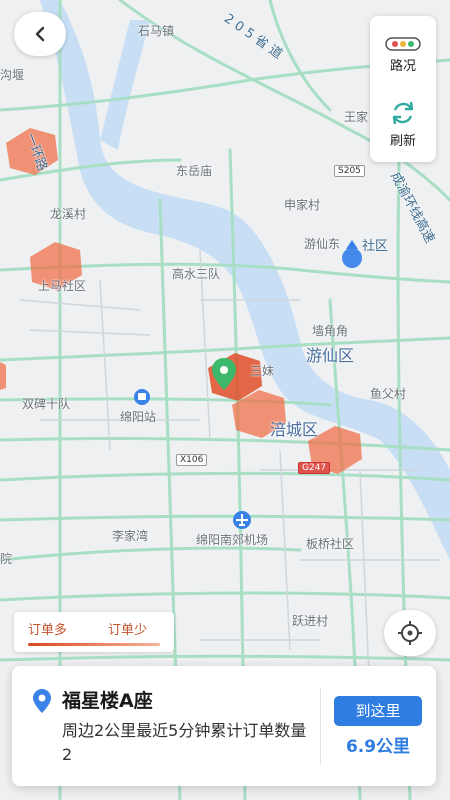 Image resolution: width=450 pixels, height=800 pixels. Describe the element at coordinates (130, 536) in the screenshot. I see `map-label-lijiawan: 李家湾` at that location.